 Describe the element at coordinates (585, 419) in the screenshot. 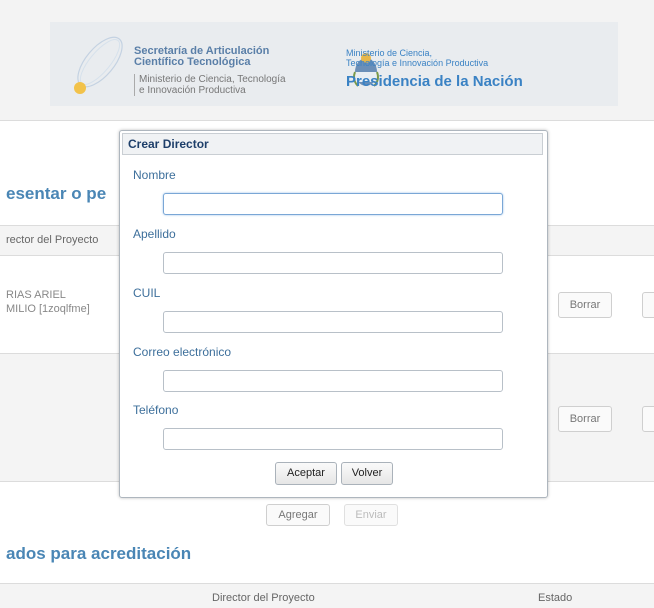

I see `delete-button-row2: Borrar` at that location.